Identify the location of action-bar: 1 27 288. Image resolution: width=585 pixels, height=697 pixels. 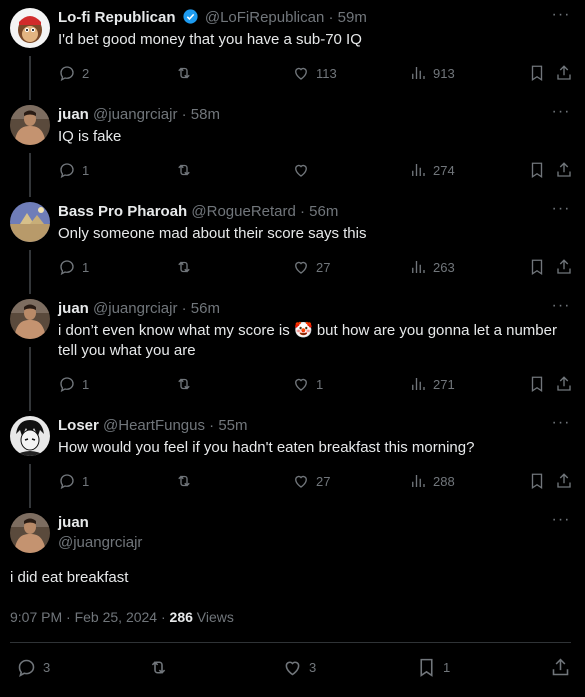
(316, 481).